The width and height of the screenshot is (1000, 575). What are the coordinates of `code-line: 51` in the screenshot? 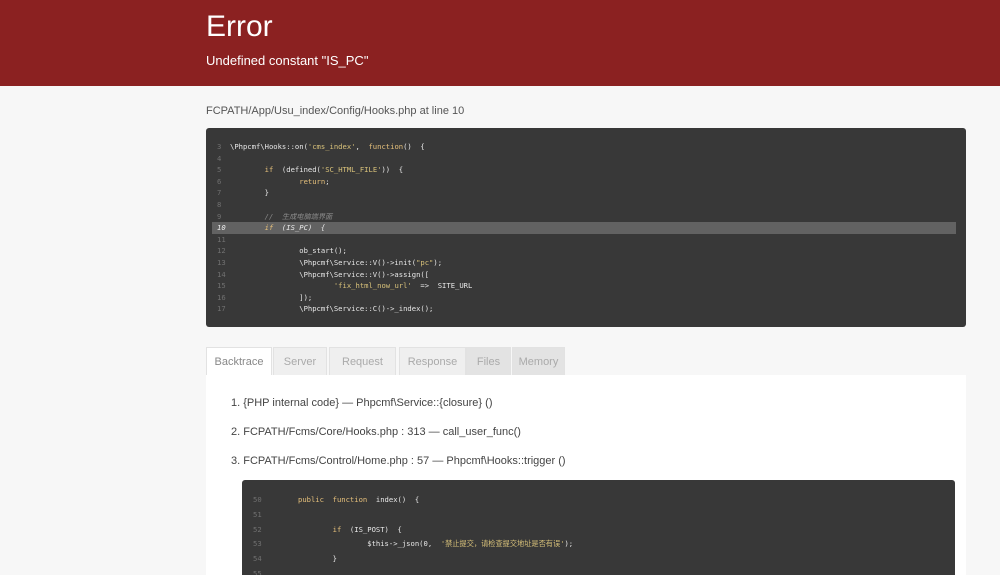 It's located at (598, 515).